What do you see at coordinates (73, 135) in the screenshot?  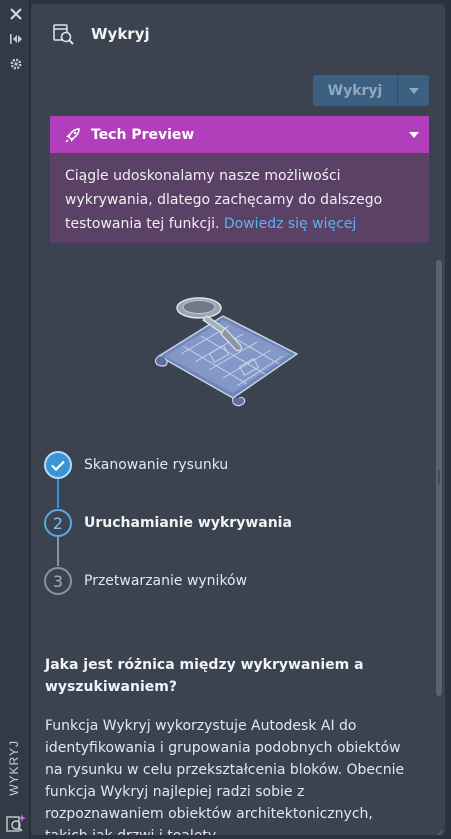 I see `rocket-icon` at bounding box center [73, 135].